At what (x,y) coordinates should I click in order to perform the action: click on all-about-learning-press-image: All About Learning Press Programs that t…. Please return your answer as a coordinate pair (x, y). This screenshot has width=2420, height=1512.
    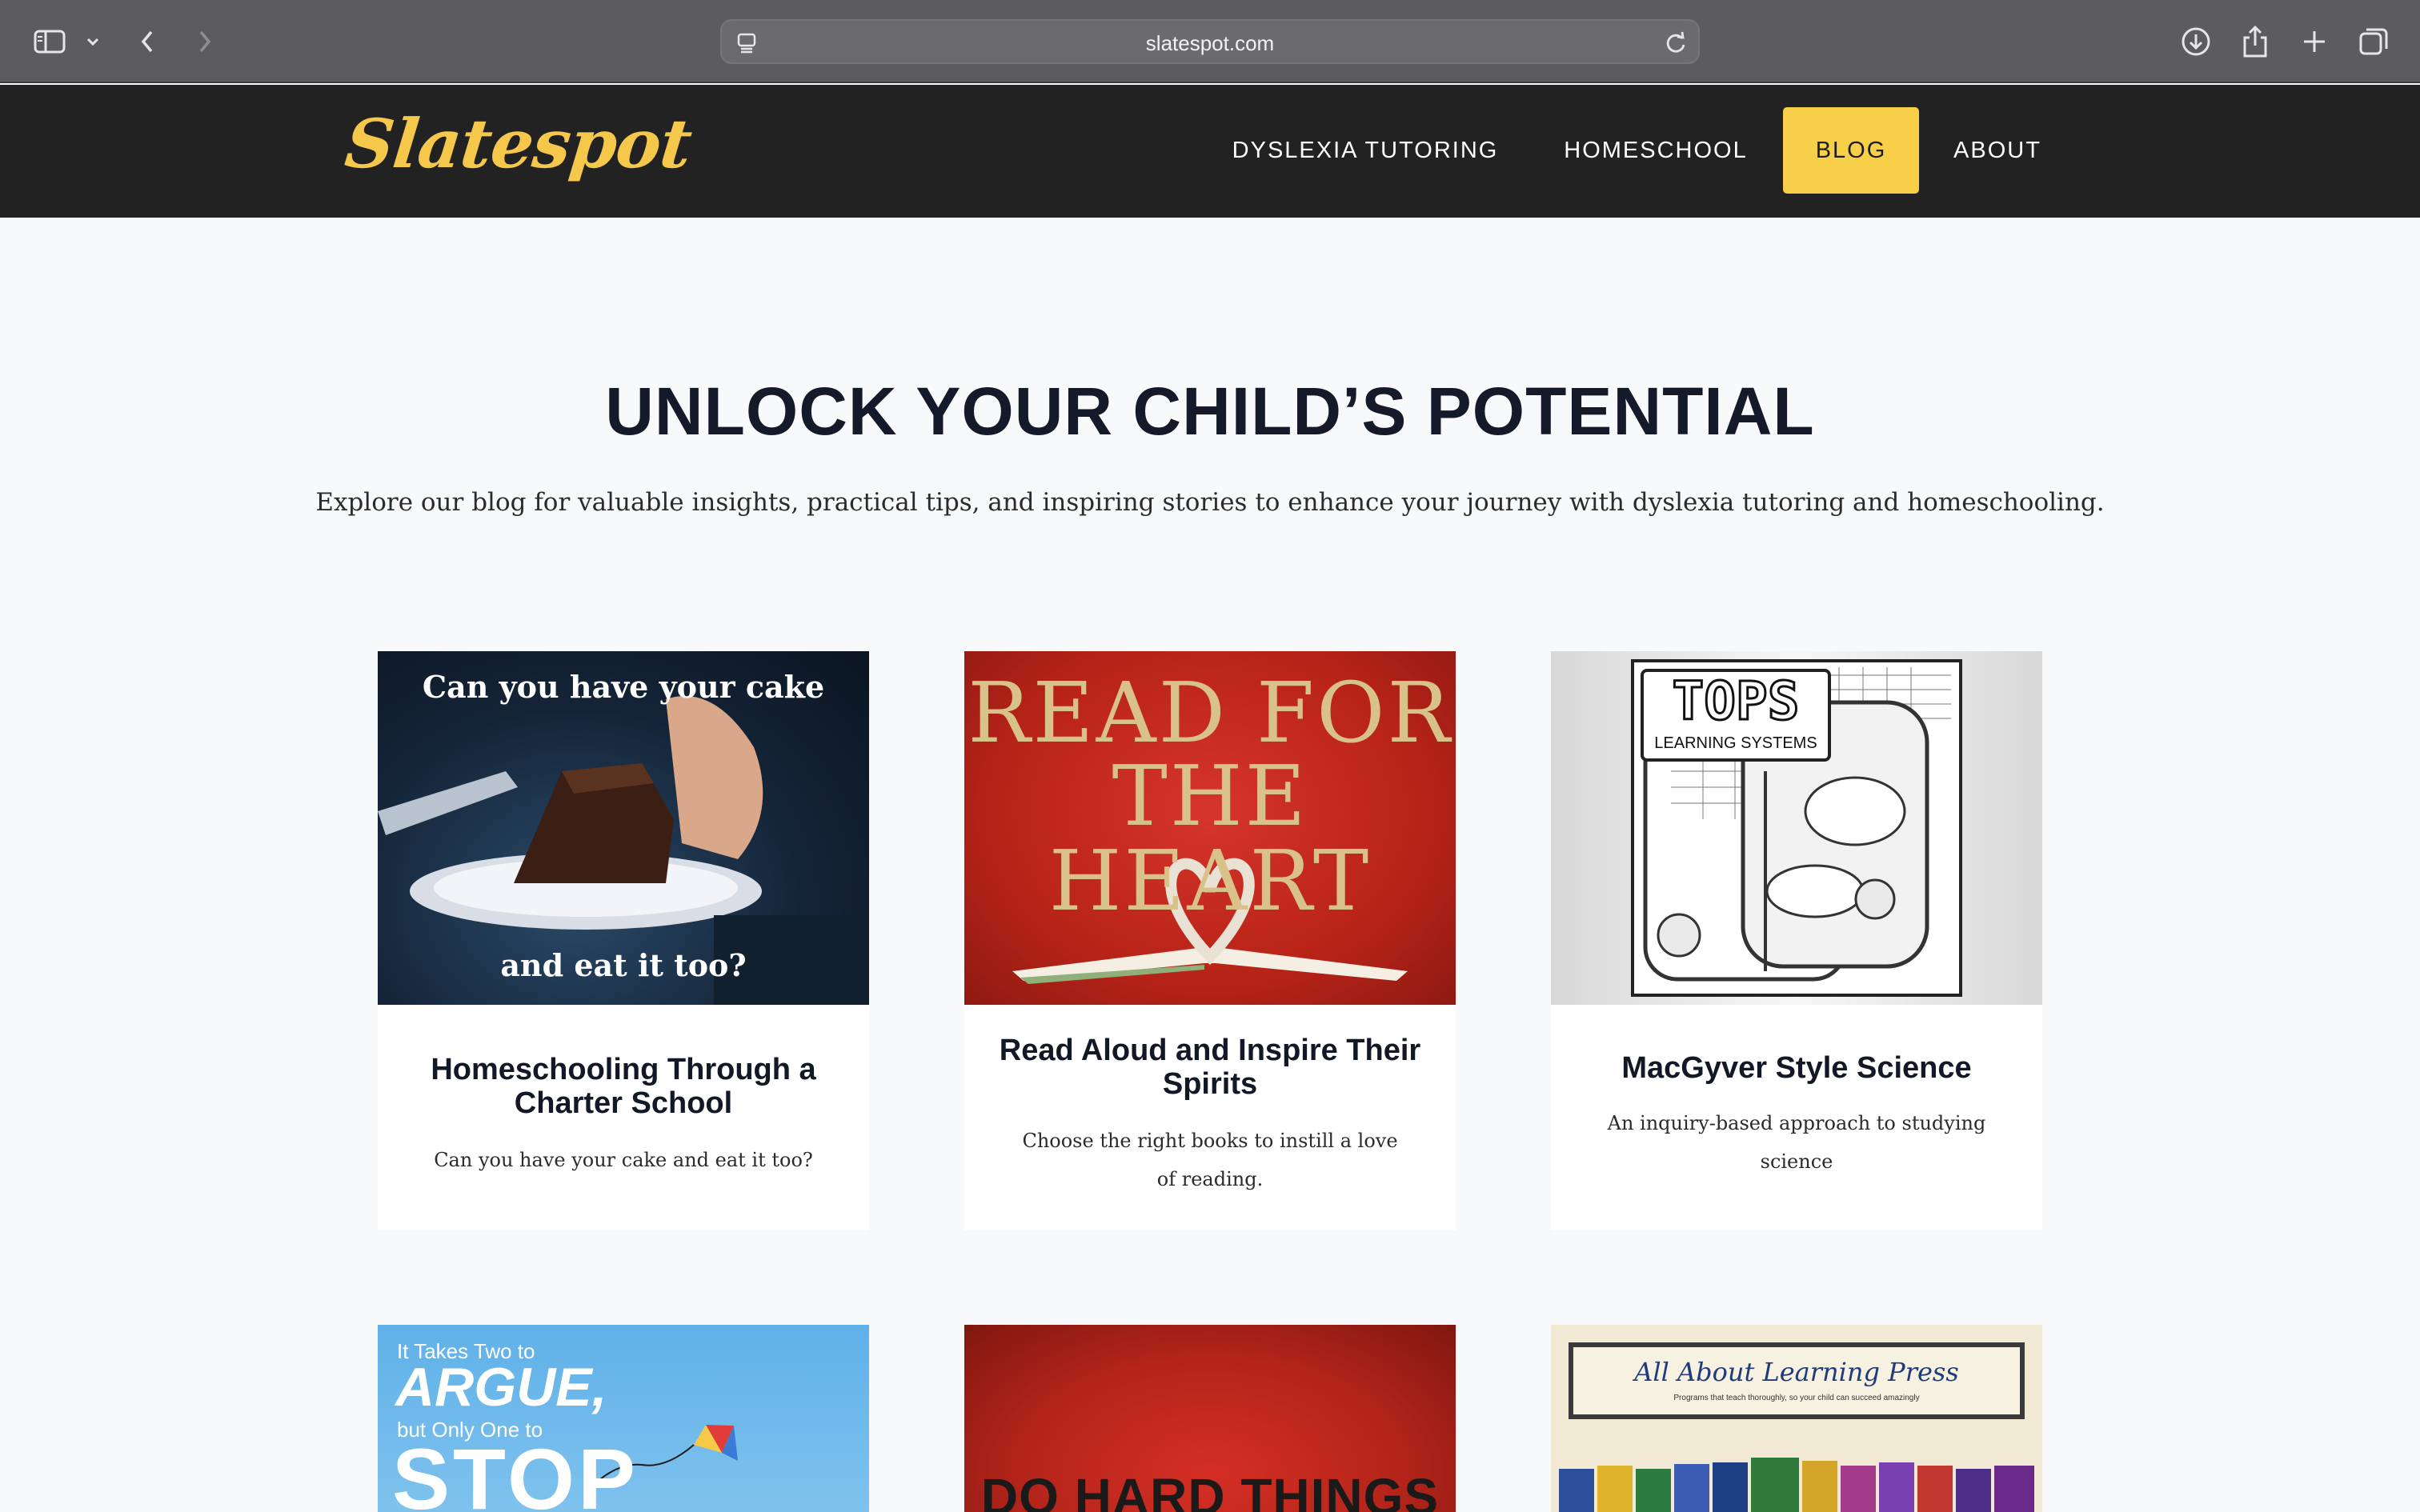
    Looking at the image, I should click on (1796, 1418).